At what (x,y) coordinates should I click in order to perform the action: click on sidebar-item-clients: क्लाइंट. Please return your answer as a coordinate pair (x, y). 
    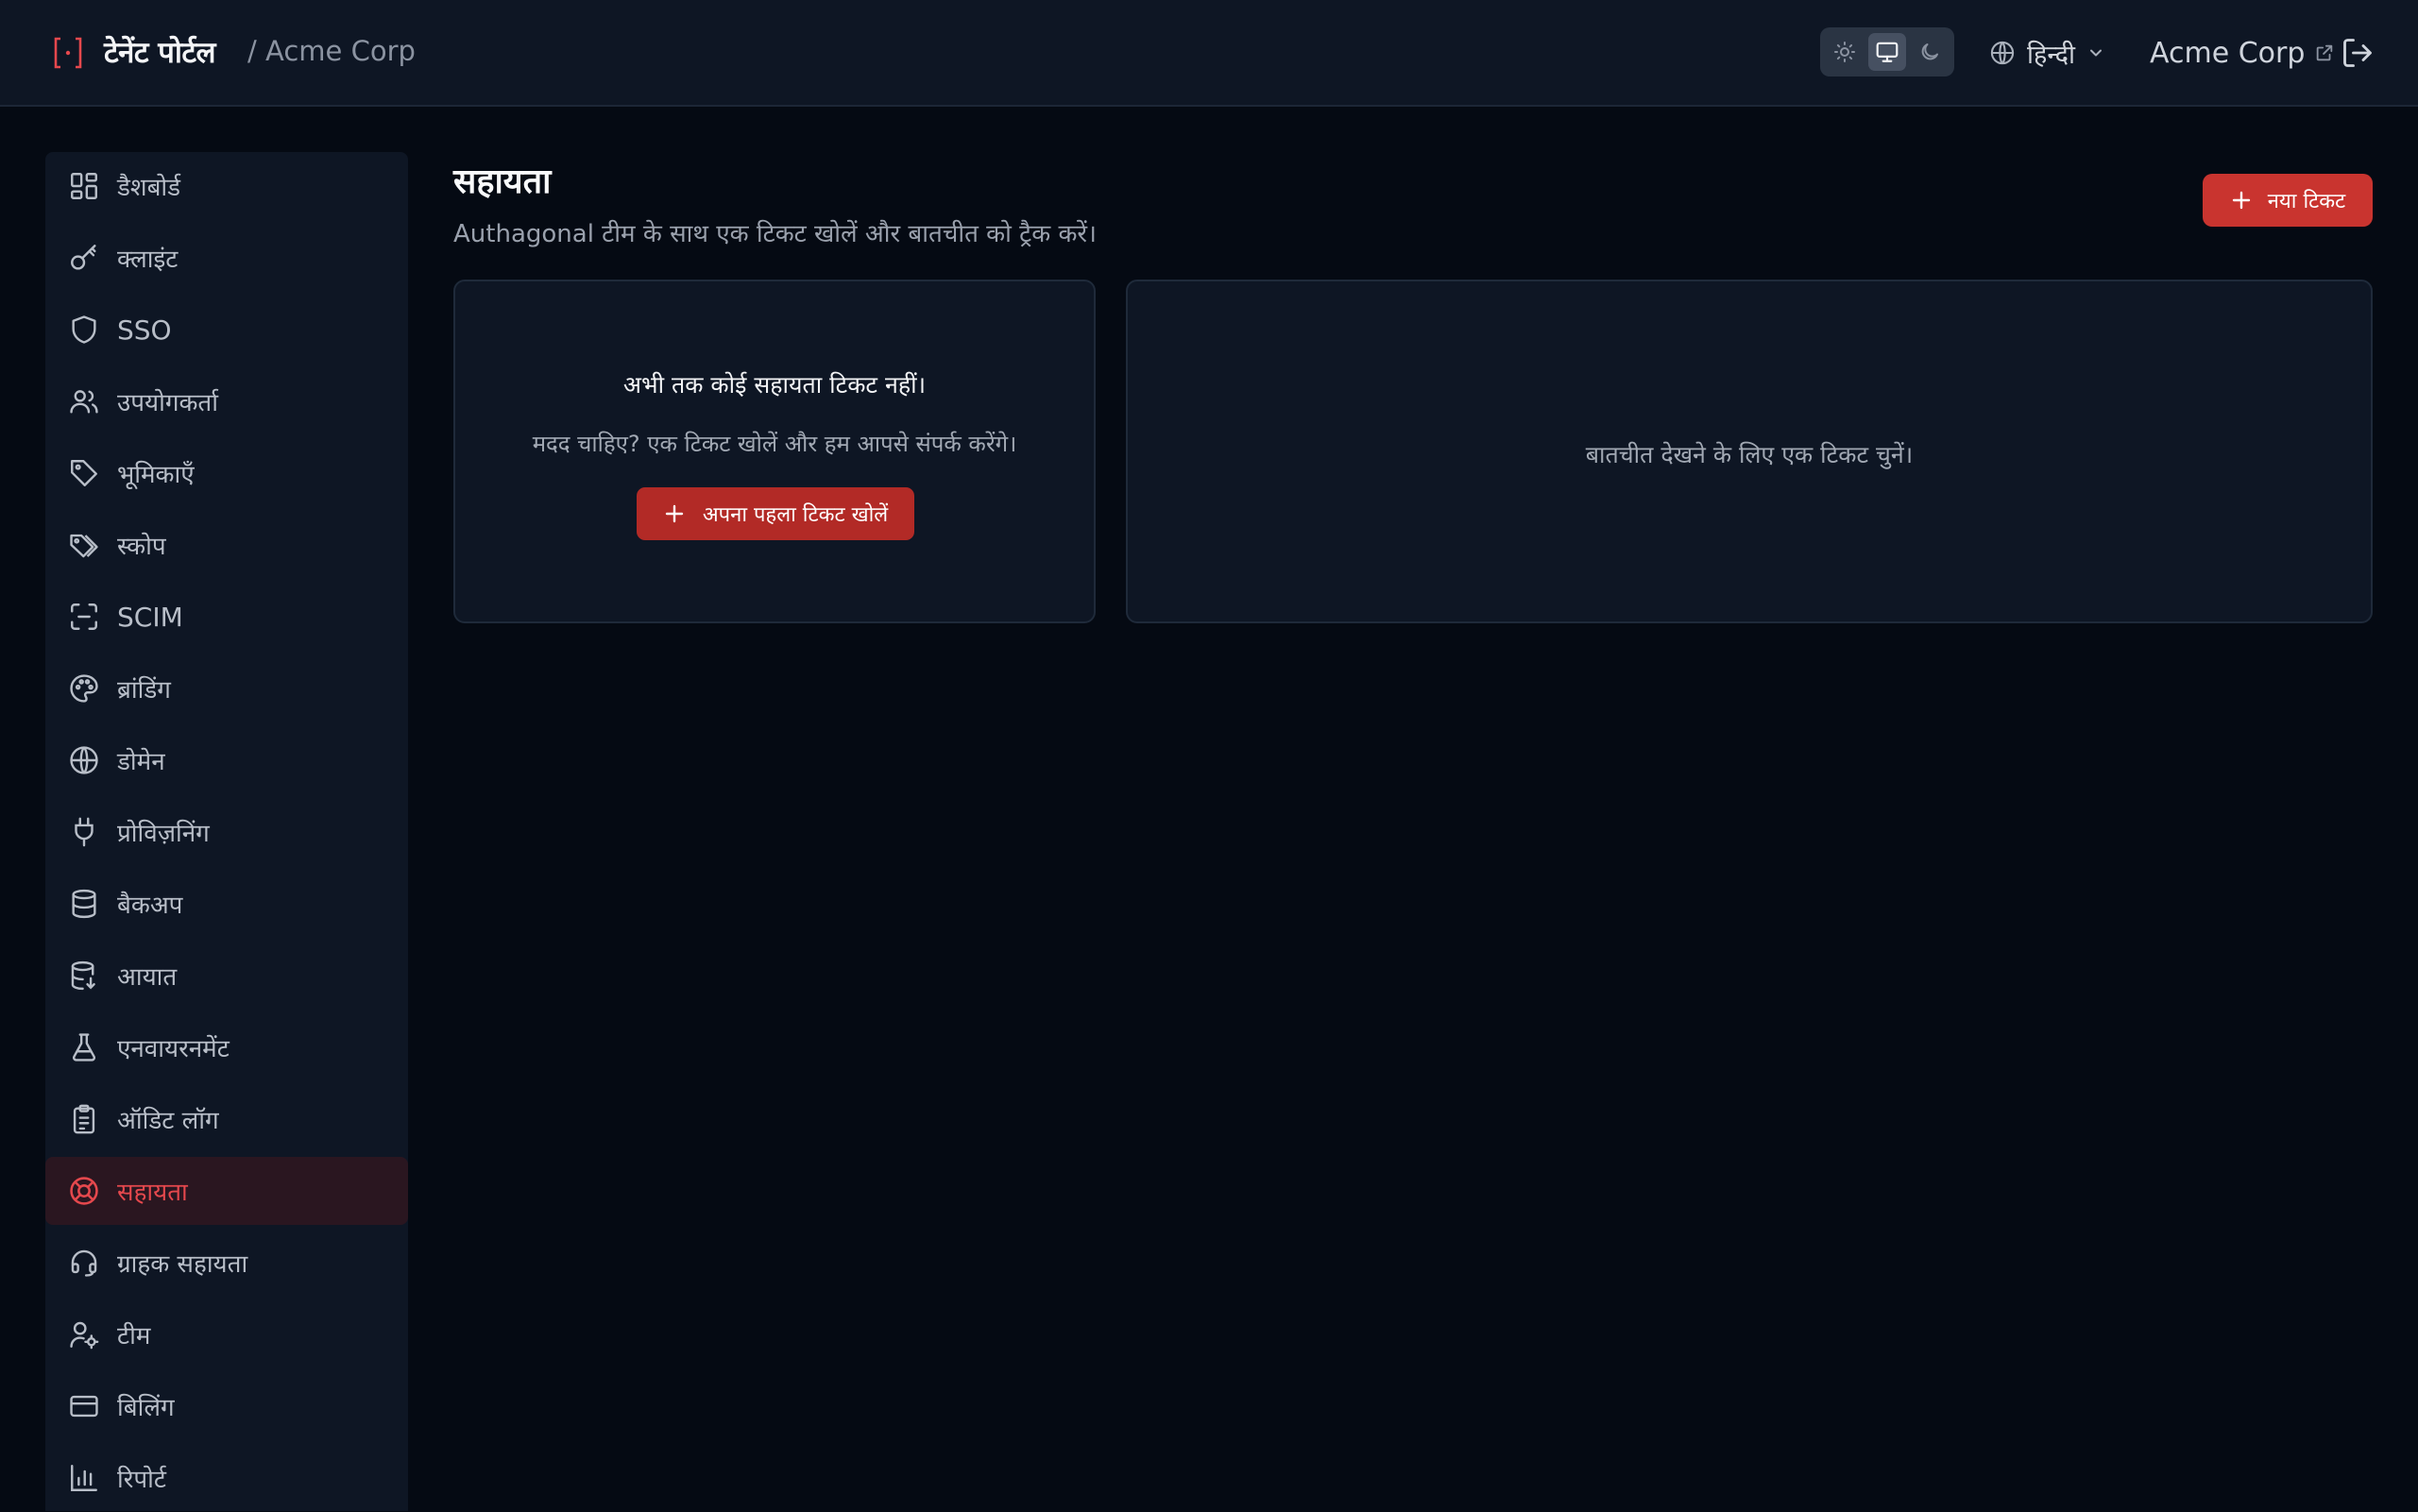
    Looking at the image, I should click on (226, 258).